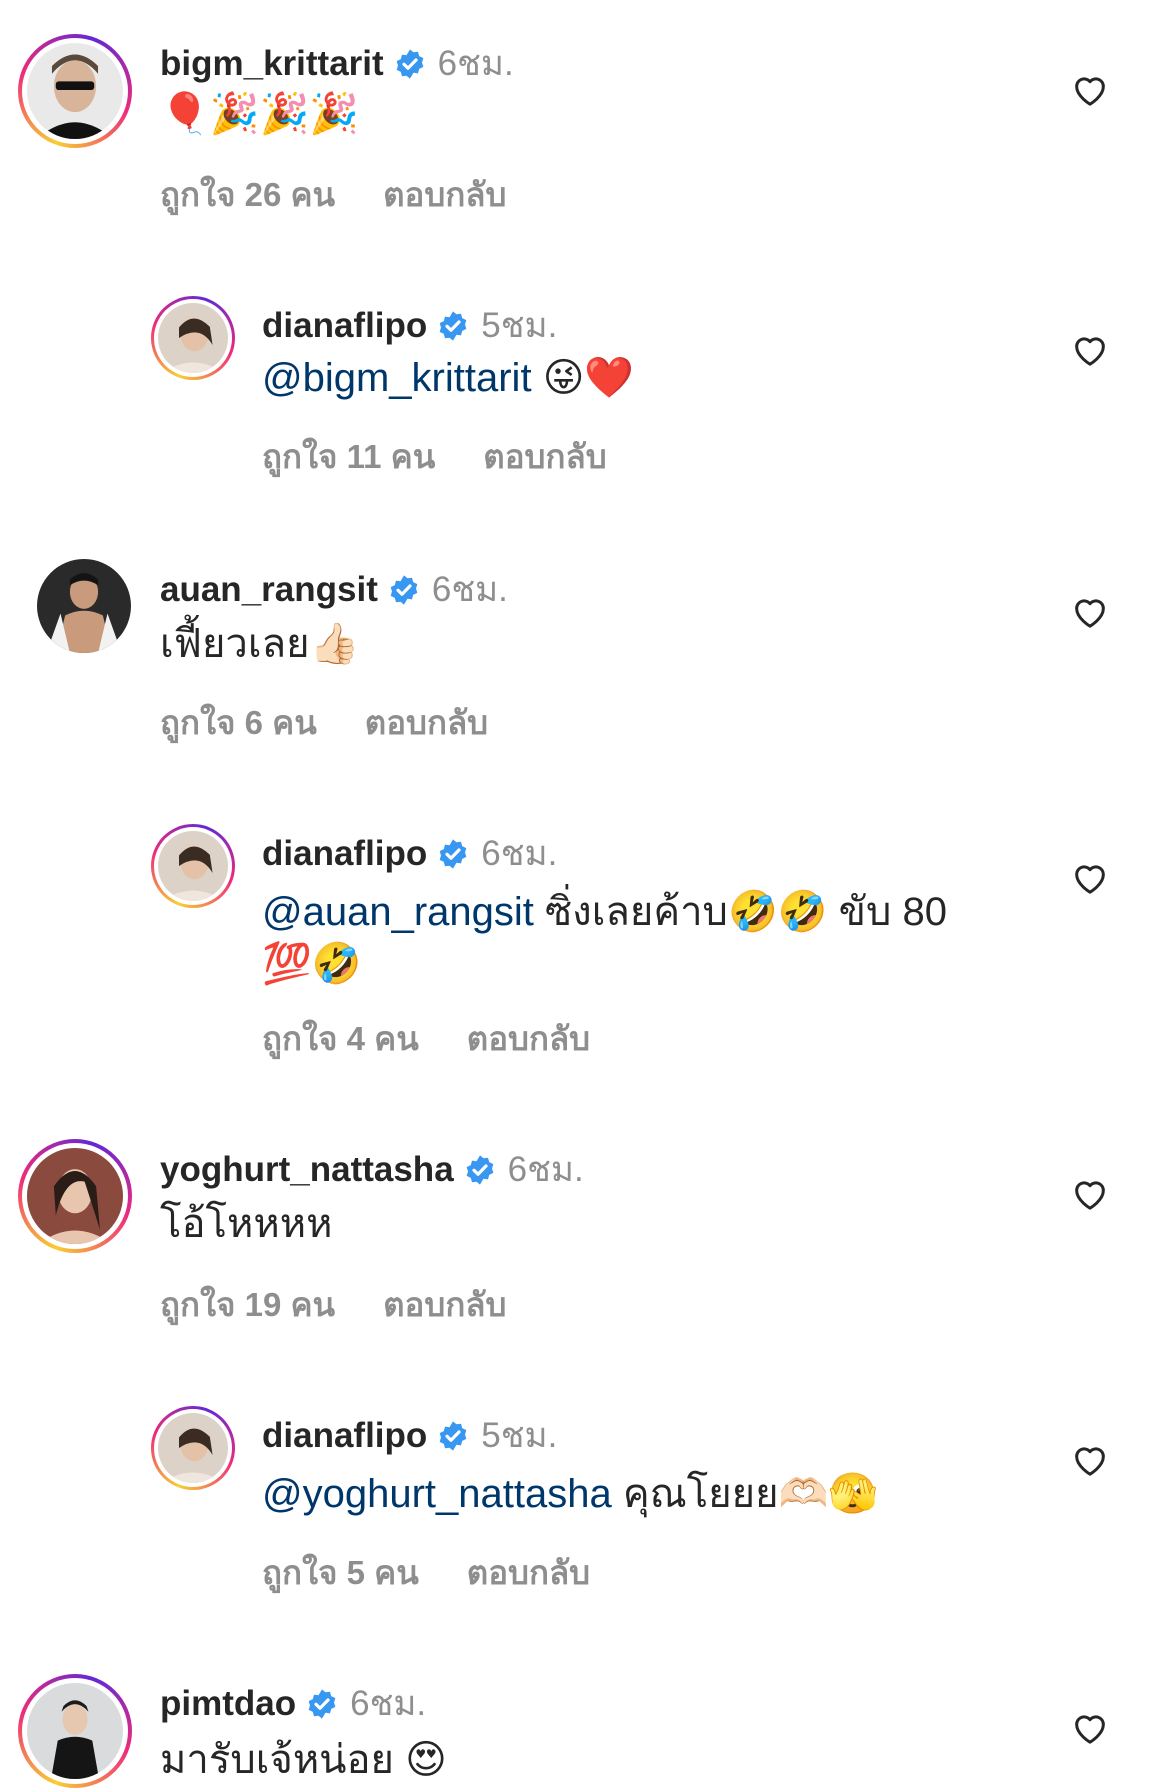  Describe the element at coordinates (777, 912) in the screenshot. I see `emoji: 🤣🤣` at that location.